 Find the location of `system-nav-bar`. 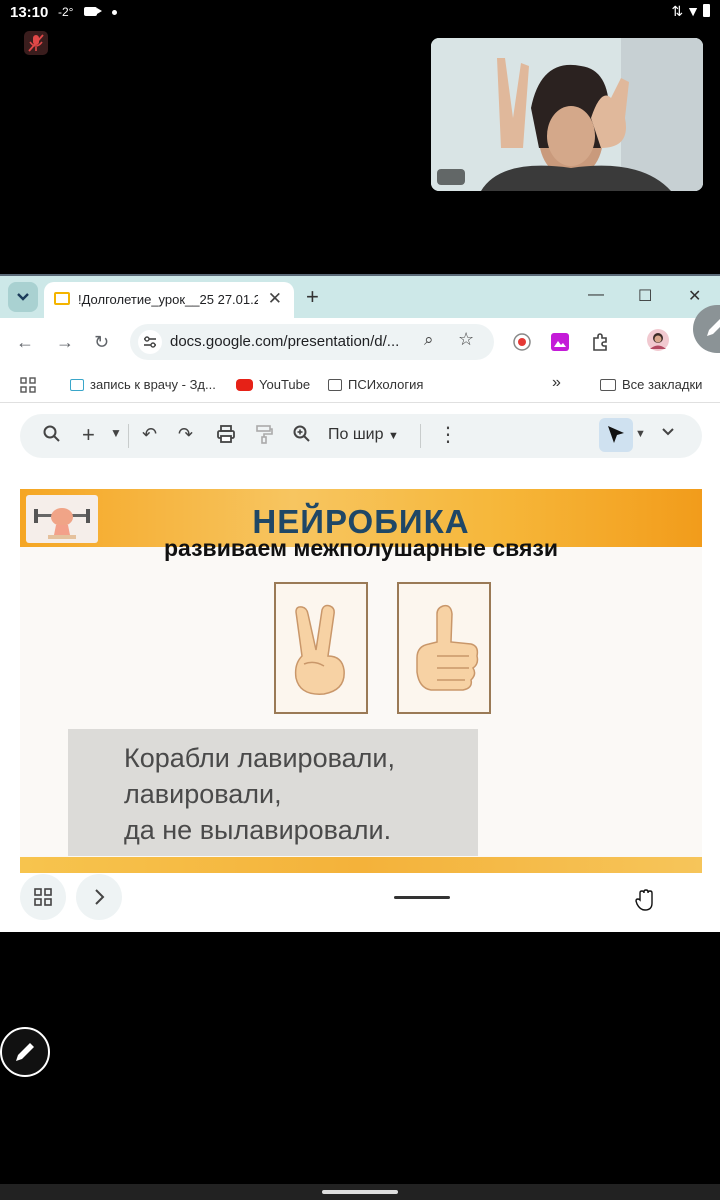

system-nav-bar is located at coordinates (360, 1192).